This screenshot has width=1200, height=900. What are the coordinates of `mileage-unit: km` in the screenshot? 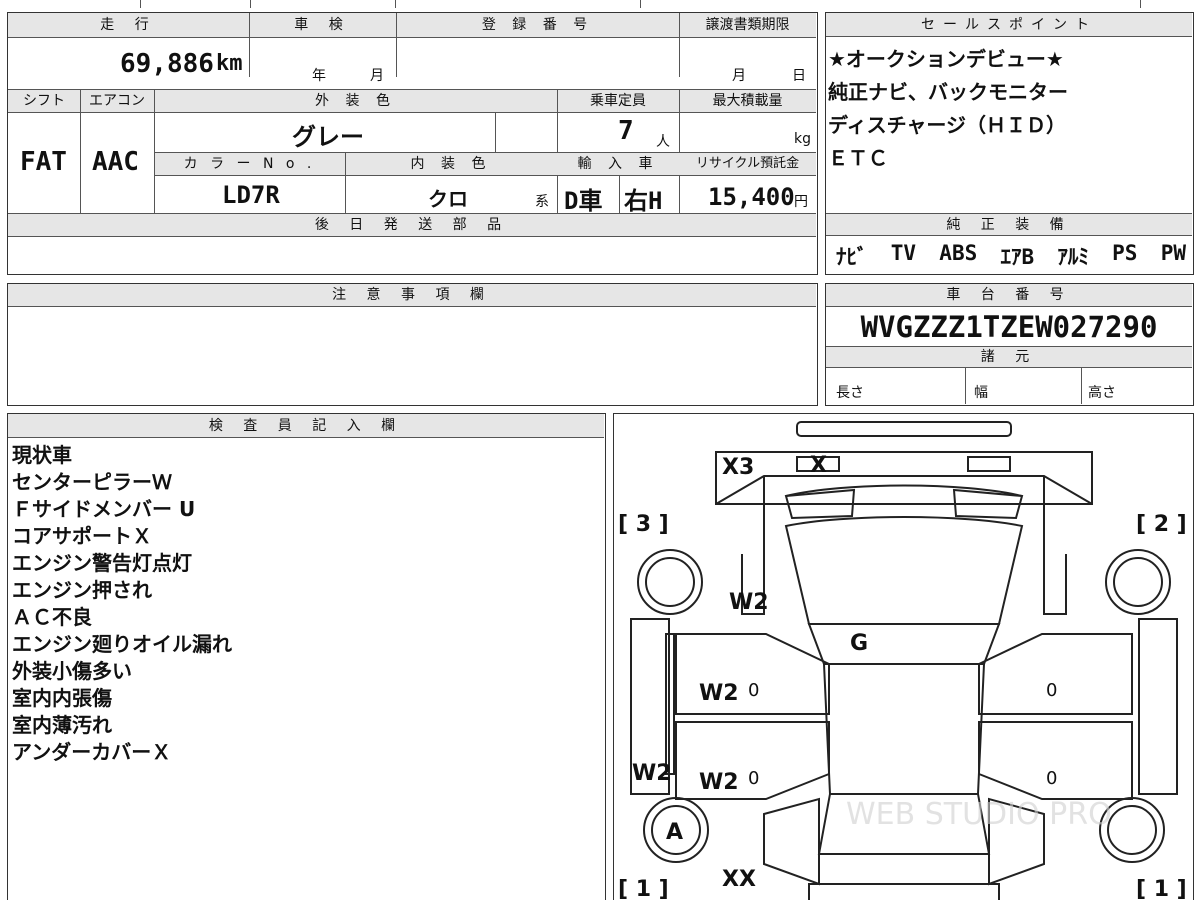 It's located at (229, 63).